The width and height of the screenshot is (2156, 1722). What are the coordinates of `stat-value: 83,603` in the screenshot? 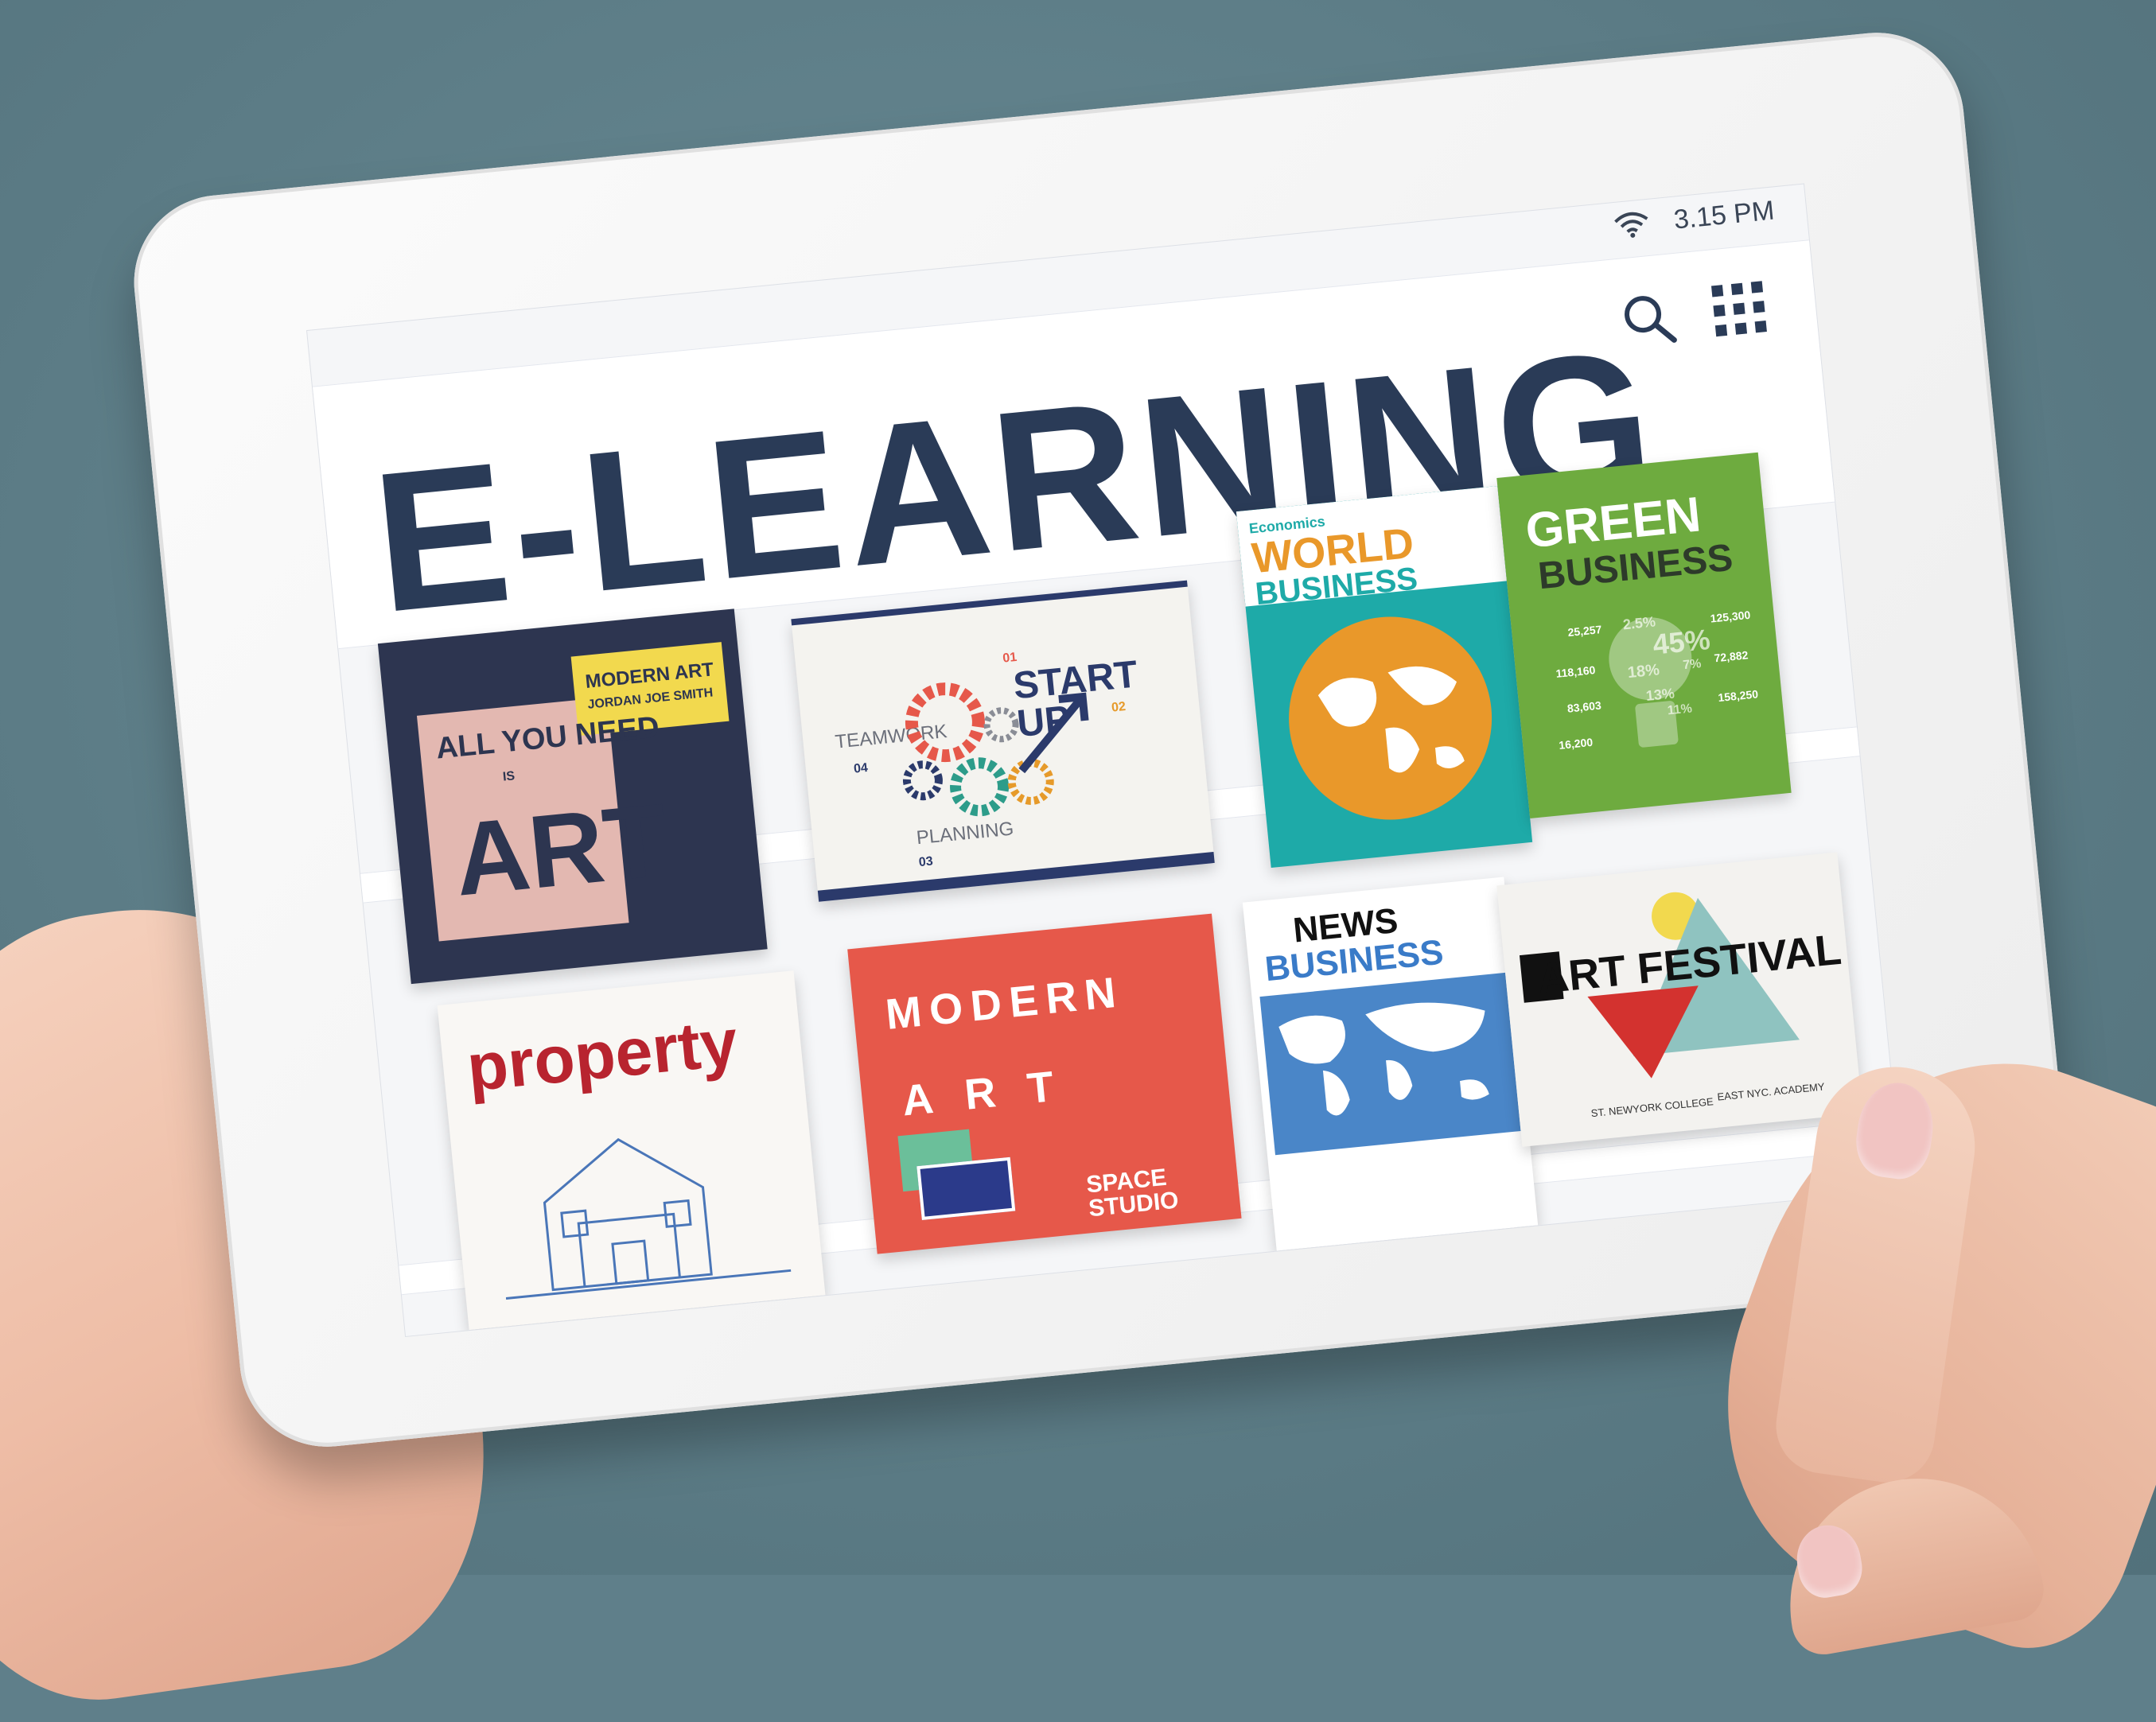 It's located at (1584, 706).